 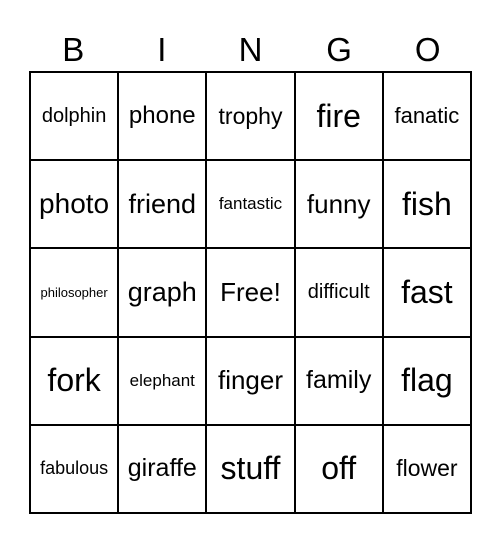 What do you see at coordinates (162, 468) in the screenshot?
I see `bingo-cell: giraffe` at bounding box center [162, 468].